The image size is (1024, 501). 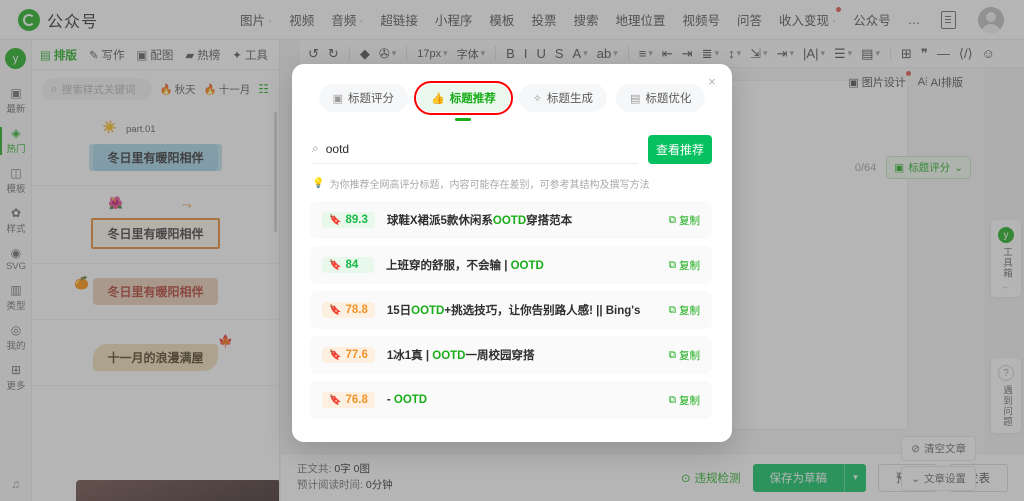 I want to click on modal-tab-2: ✧ 标题生成, so click(x=562, y=98).